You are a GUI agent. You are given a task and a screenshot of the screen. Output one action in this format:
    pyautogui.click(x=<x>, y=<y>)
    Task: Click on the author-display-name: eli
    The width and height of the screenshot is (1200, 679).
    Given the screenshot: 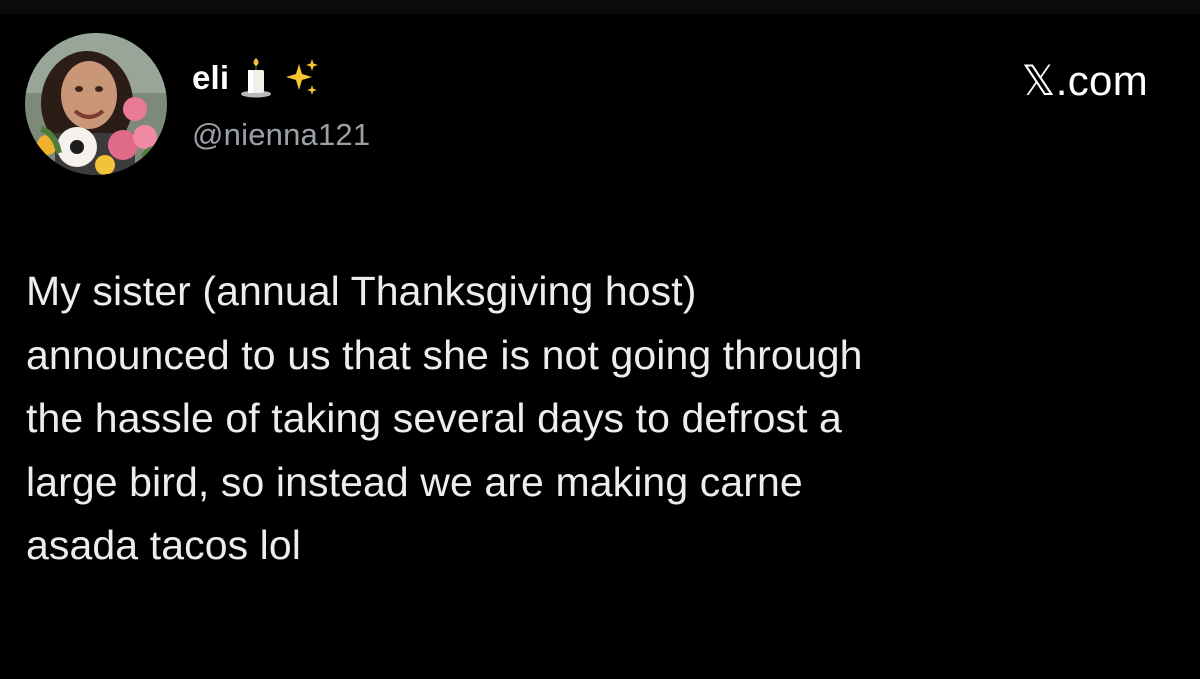 What is the action you would take?
    pyautogui.click(x=210, y=78)
    